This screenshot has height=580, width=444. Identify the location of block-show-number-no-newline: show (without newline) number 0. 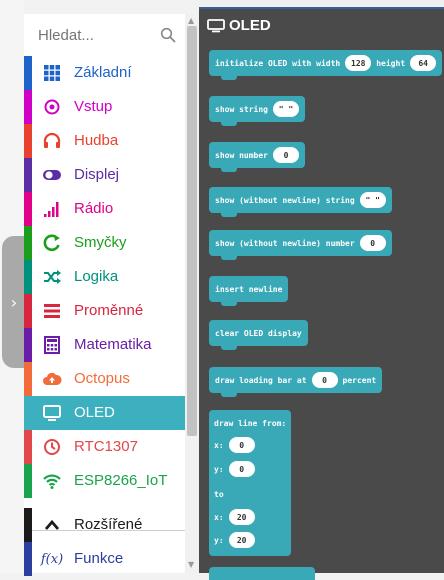
(300, 245).